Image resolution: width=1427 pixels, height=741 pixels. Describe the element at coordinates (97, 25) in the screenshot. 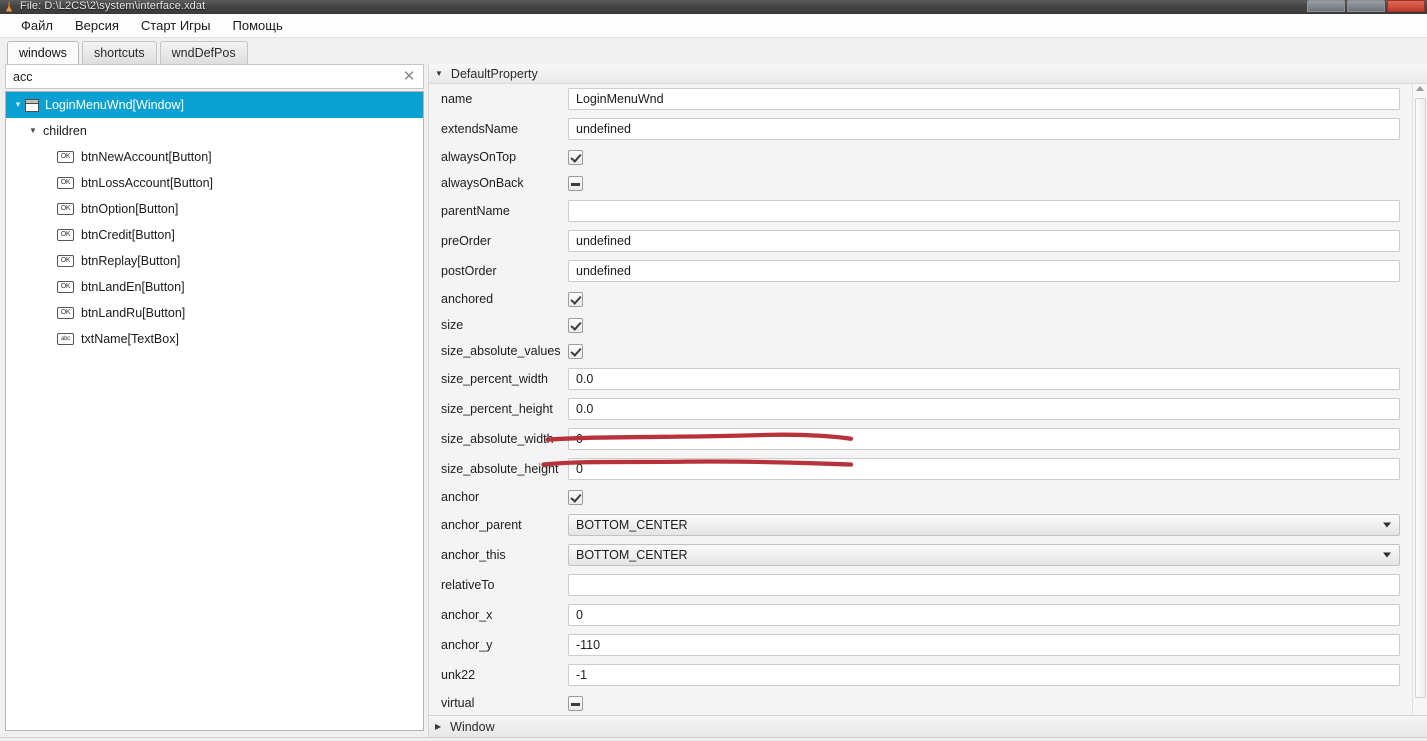

I see `menu-version: Версия` at that location.